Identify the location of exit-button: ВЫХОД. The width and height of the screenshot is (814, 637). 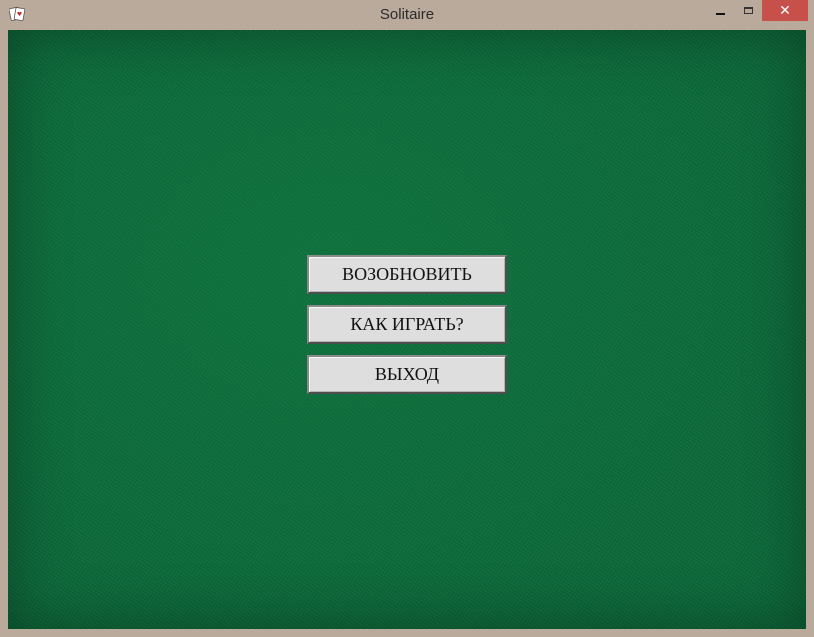
(407, 374).